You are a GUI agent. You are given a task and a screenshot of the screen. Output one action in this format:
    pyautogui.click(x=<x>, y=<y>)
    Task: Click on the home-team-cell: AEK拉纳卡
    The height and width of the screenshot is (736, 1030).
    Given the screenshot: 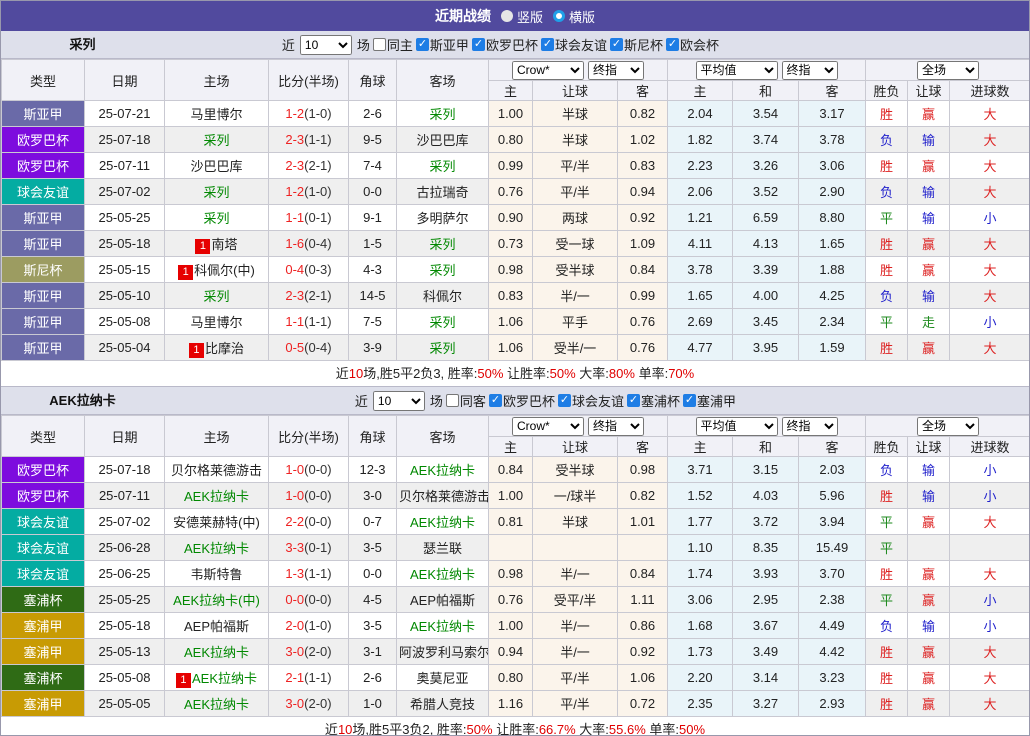 What is the action you would take?
    pyautogui.click(x=216, y=651)
    